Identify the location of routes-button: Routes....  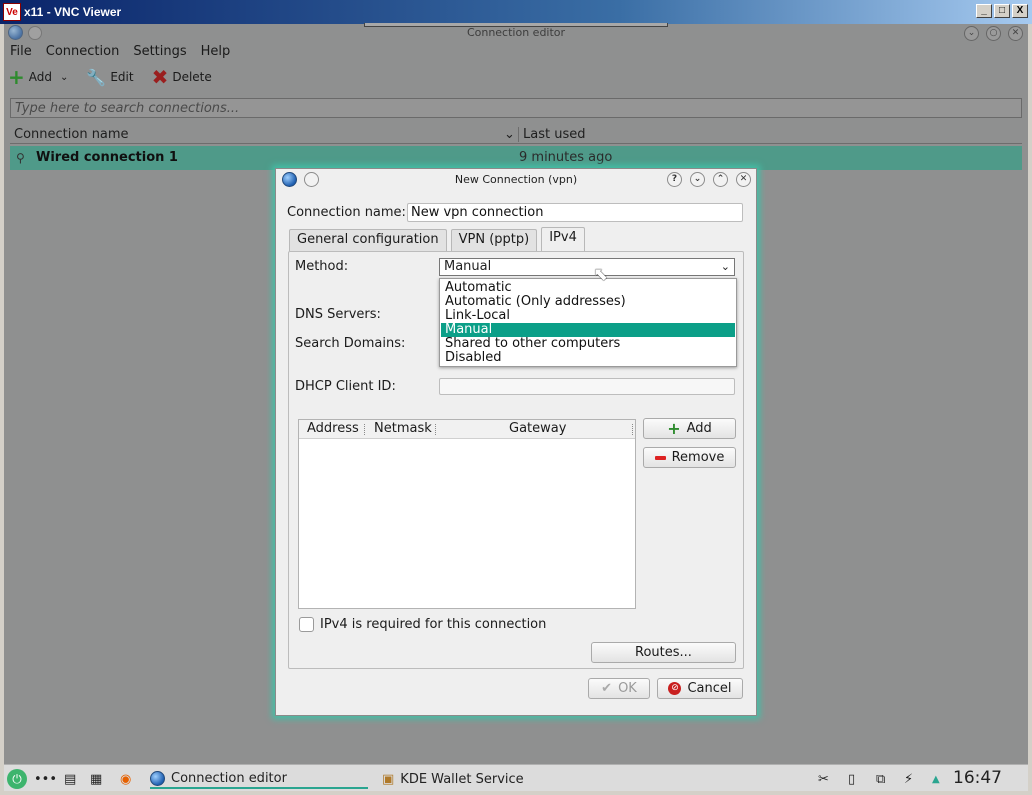
(663, 652).